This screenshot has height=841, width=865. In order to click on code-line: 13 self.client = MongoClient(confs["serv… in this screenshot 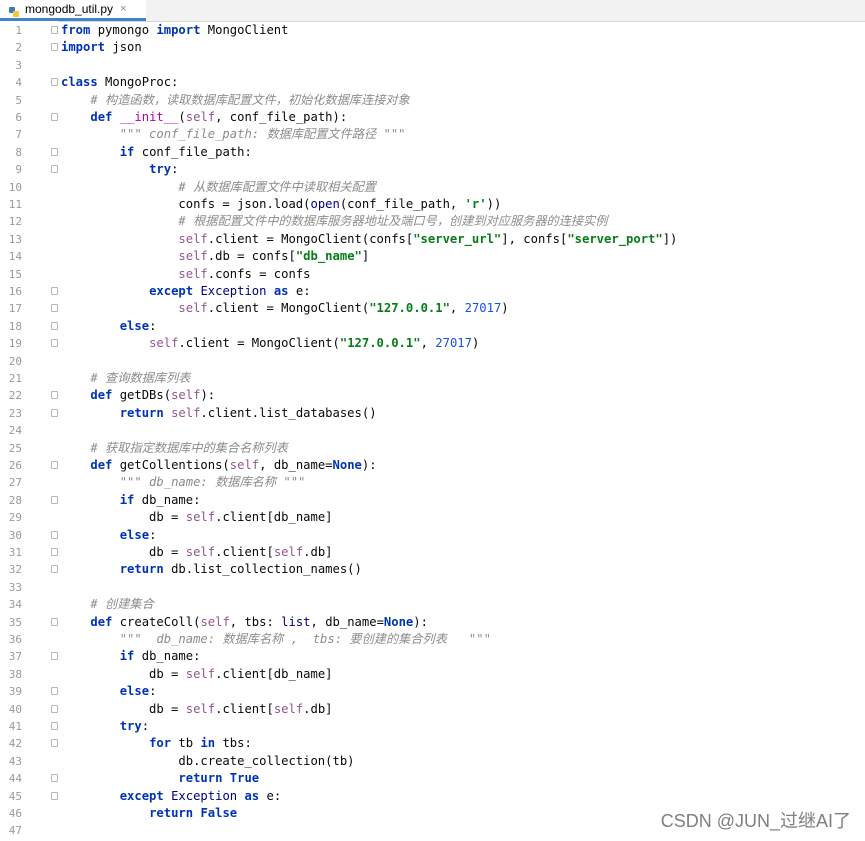, I will do `click(432, 239)`.